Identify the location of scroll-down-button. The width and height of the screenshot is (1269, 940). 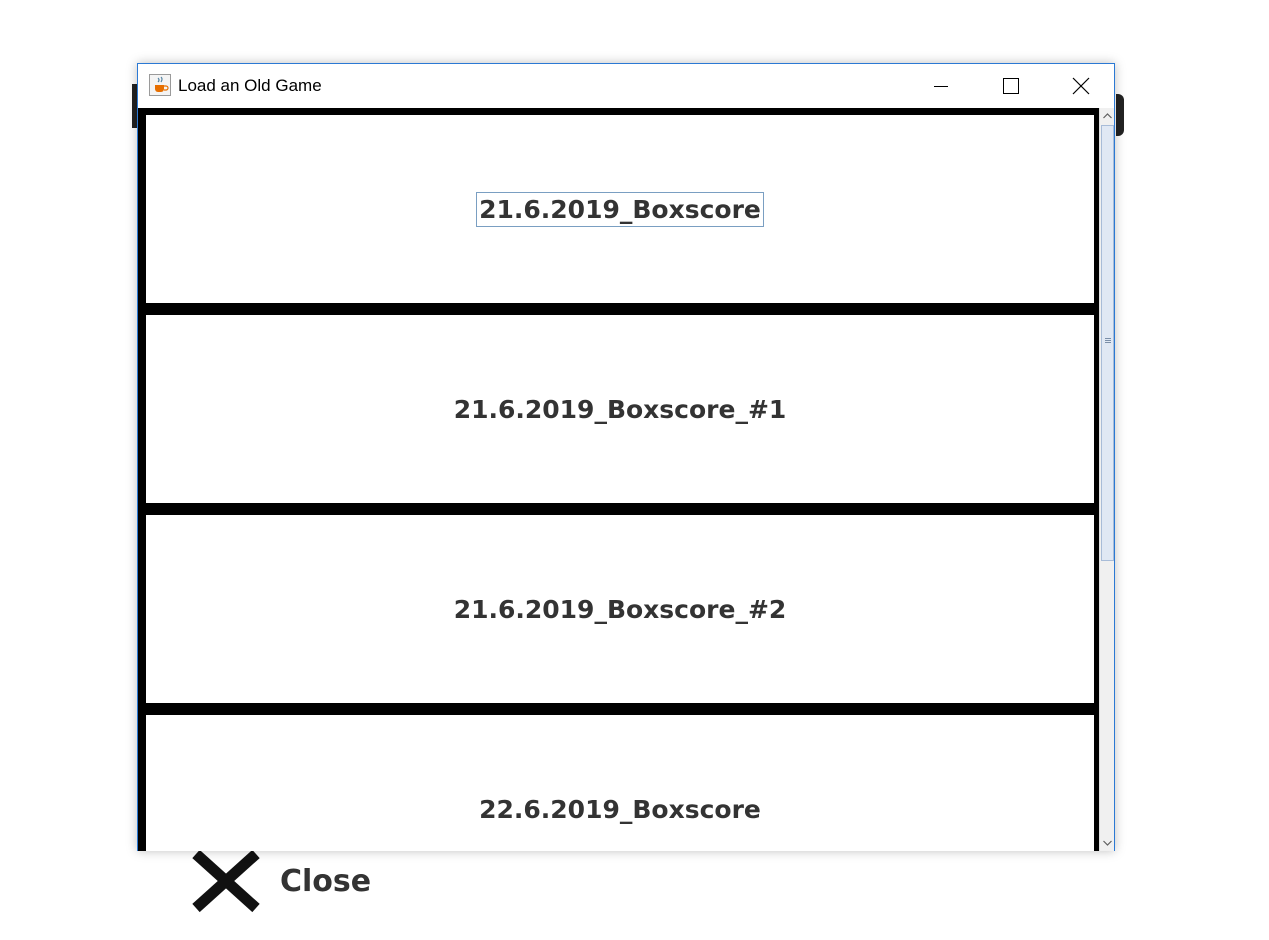
(1107, 843).